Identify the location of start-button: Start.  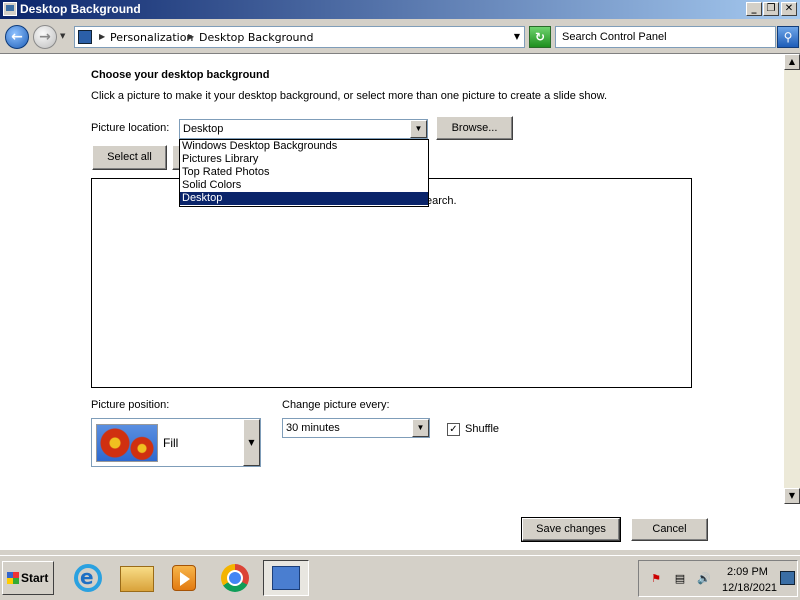
(28, 578).